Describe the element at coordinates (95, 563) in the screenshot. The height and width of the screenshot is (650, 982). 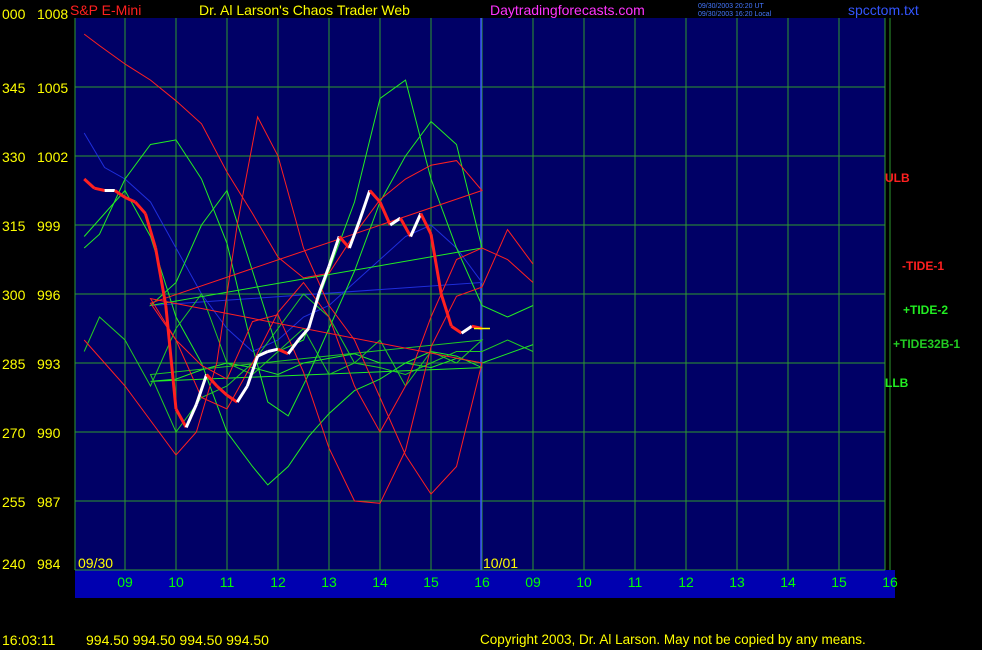
I see `date-label: 09/30` at that location.